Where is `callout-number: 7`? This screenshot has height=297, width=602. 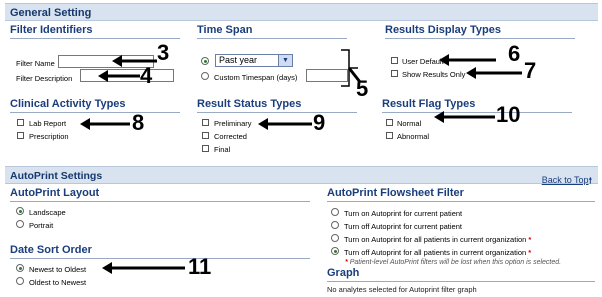
callout-number: 7 is located at coordinates (530, 70).